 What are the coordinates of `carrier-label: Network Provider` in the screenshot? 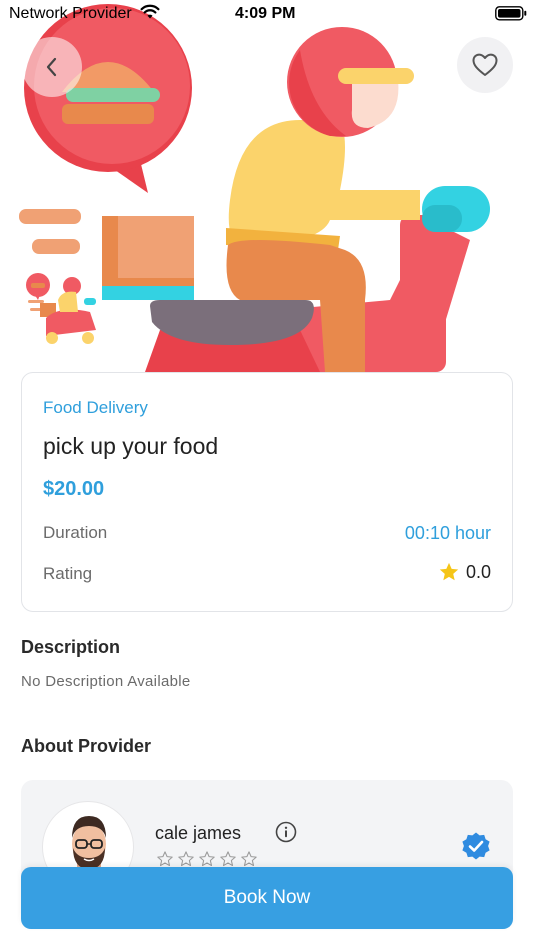 It's located at (70, 13).